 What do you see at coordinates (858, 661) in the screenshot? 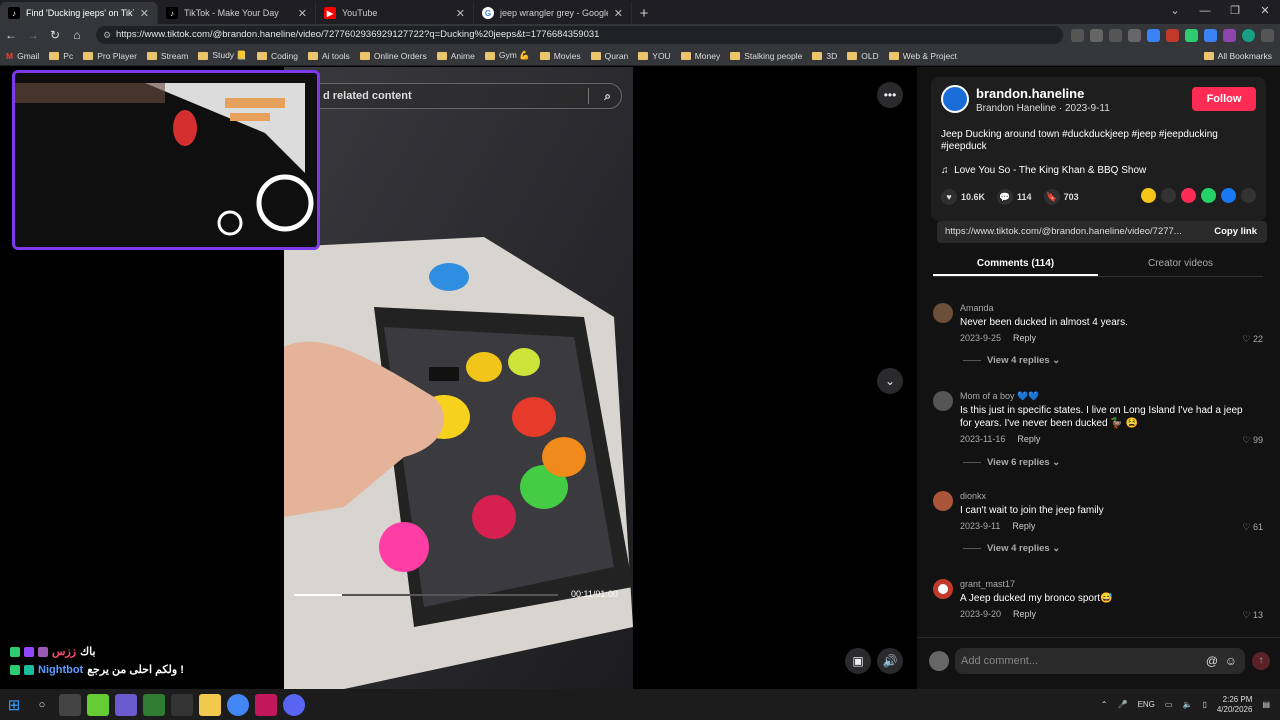
I see `pip-icon: ▣` at bounding box center [858, 661].